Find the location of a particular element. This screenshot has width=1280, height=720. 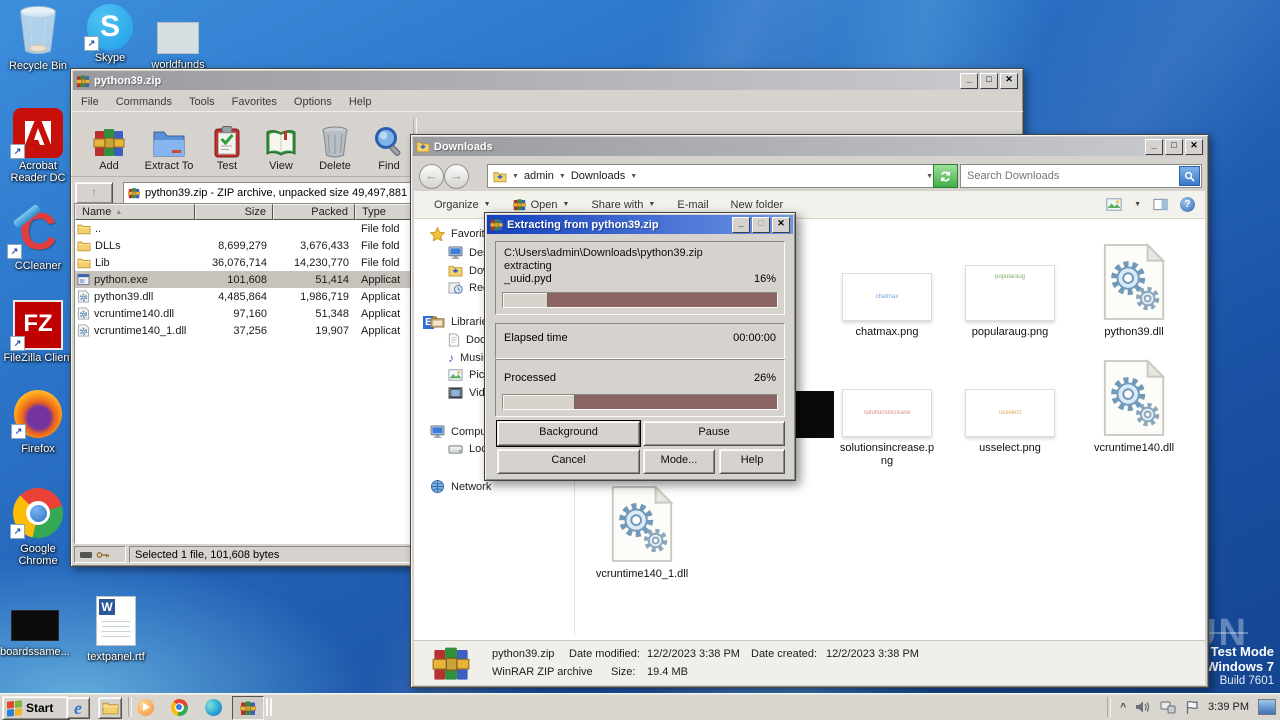

taskbar-clock: 3:39 PM is located at coordinates (1228, 707).